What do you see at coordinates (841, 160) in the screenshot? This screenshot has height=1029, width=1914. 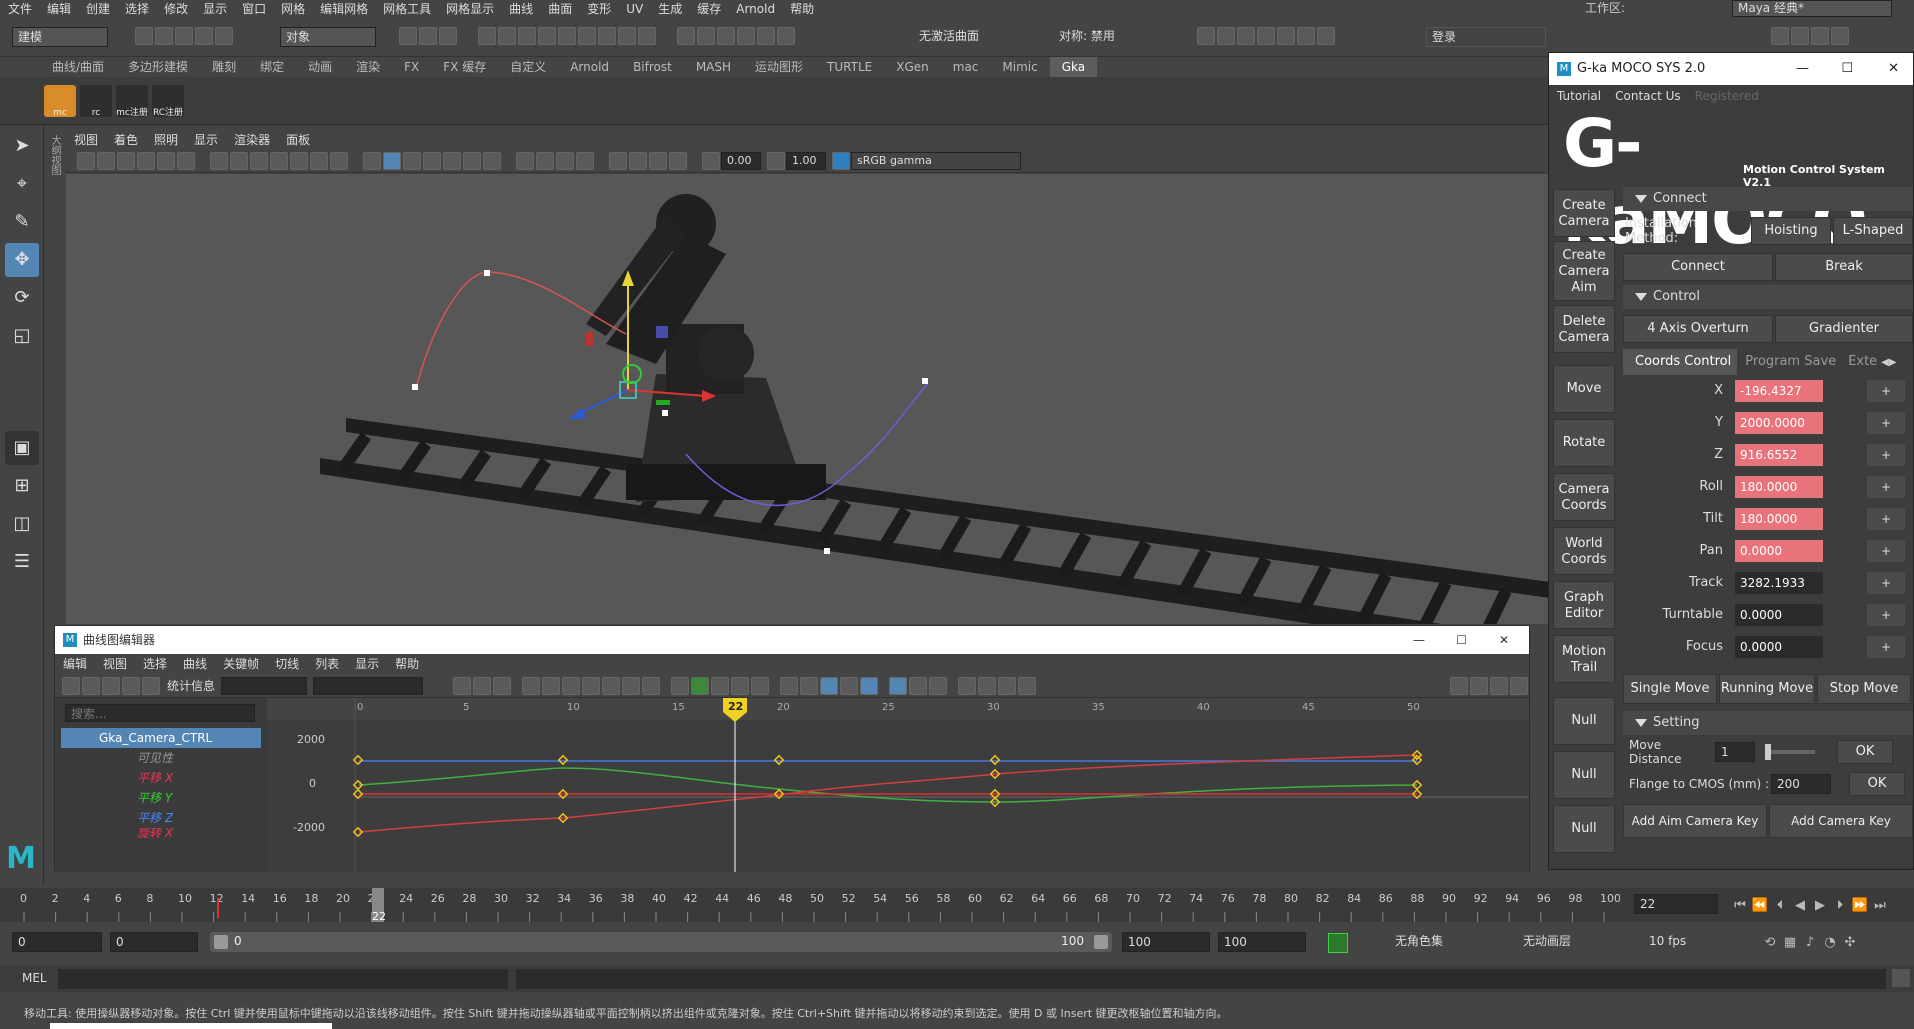 I see `color-management-icon` at bounding box center [841, 160].